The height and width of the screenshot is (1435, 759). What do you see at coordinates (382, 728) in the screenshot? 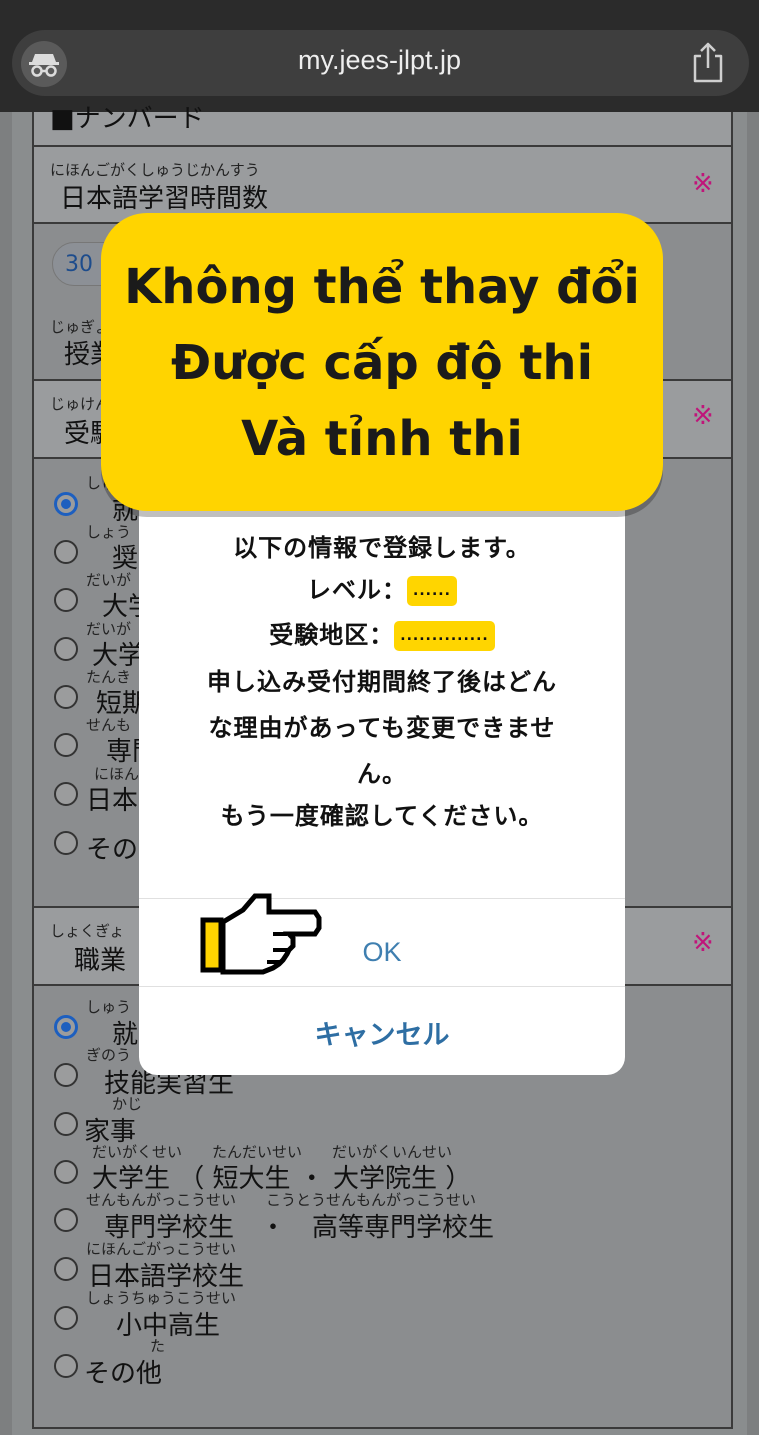
I see `dialog-line-5: な理由があっても変更できませ` at bounding box center [382, 728].